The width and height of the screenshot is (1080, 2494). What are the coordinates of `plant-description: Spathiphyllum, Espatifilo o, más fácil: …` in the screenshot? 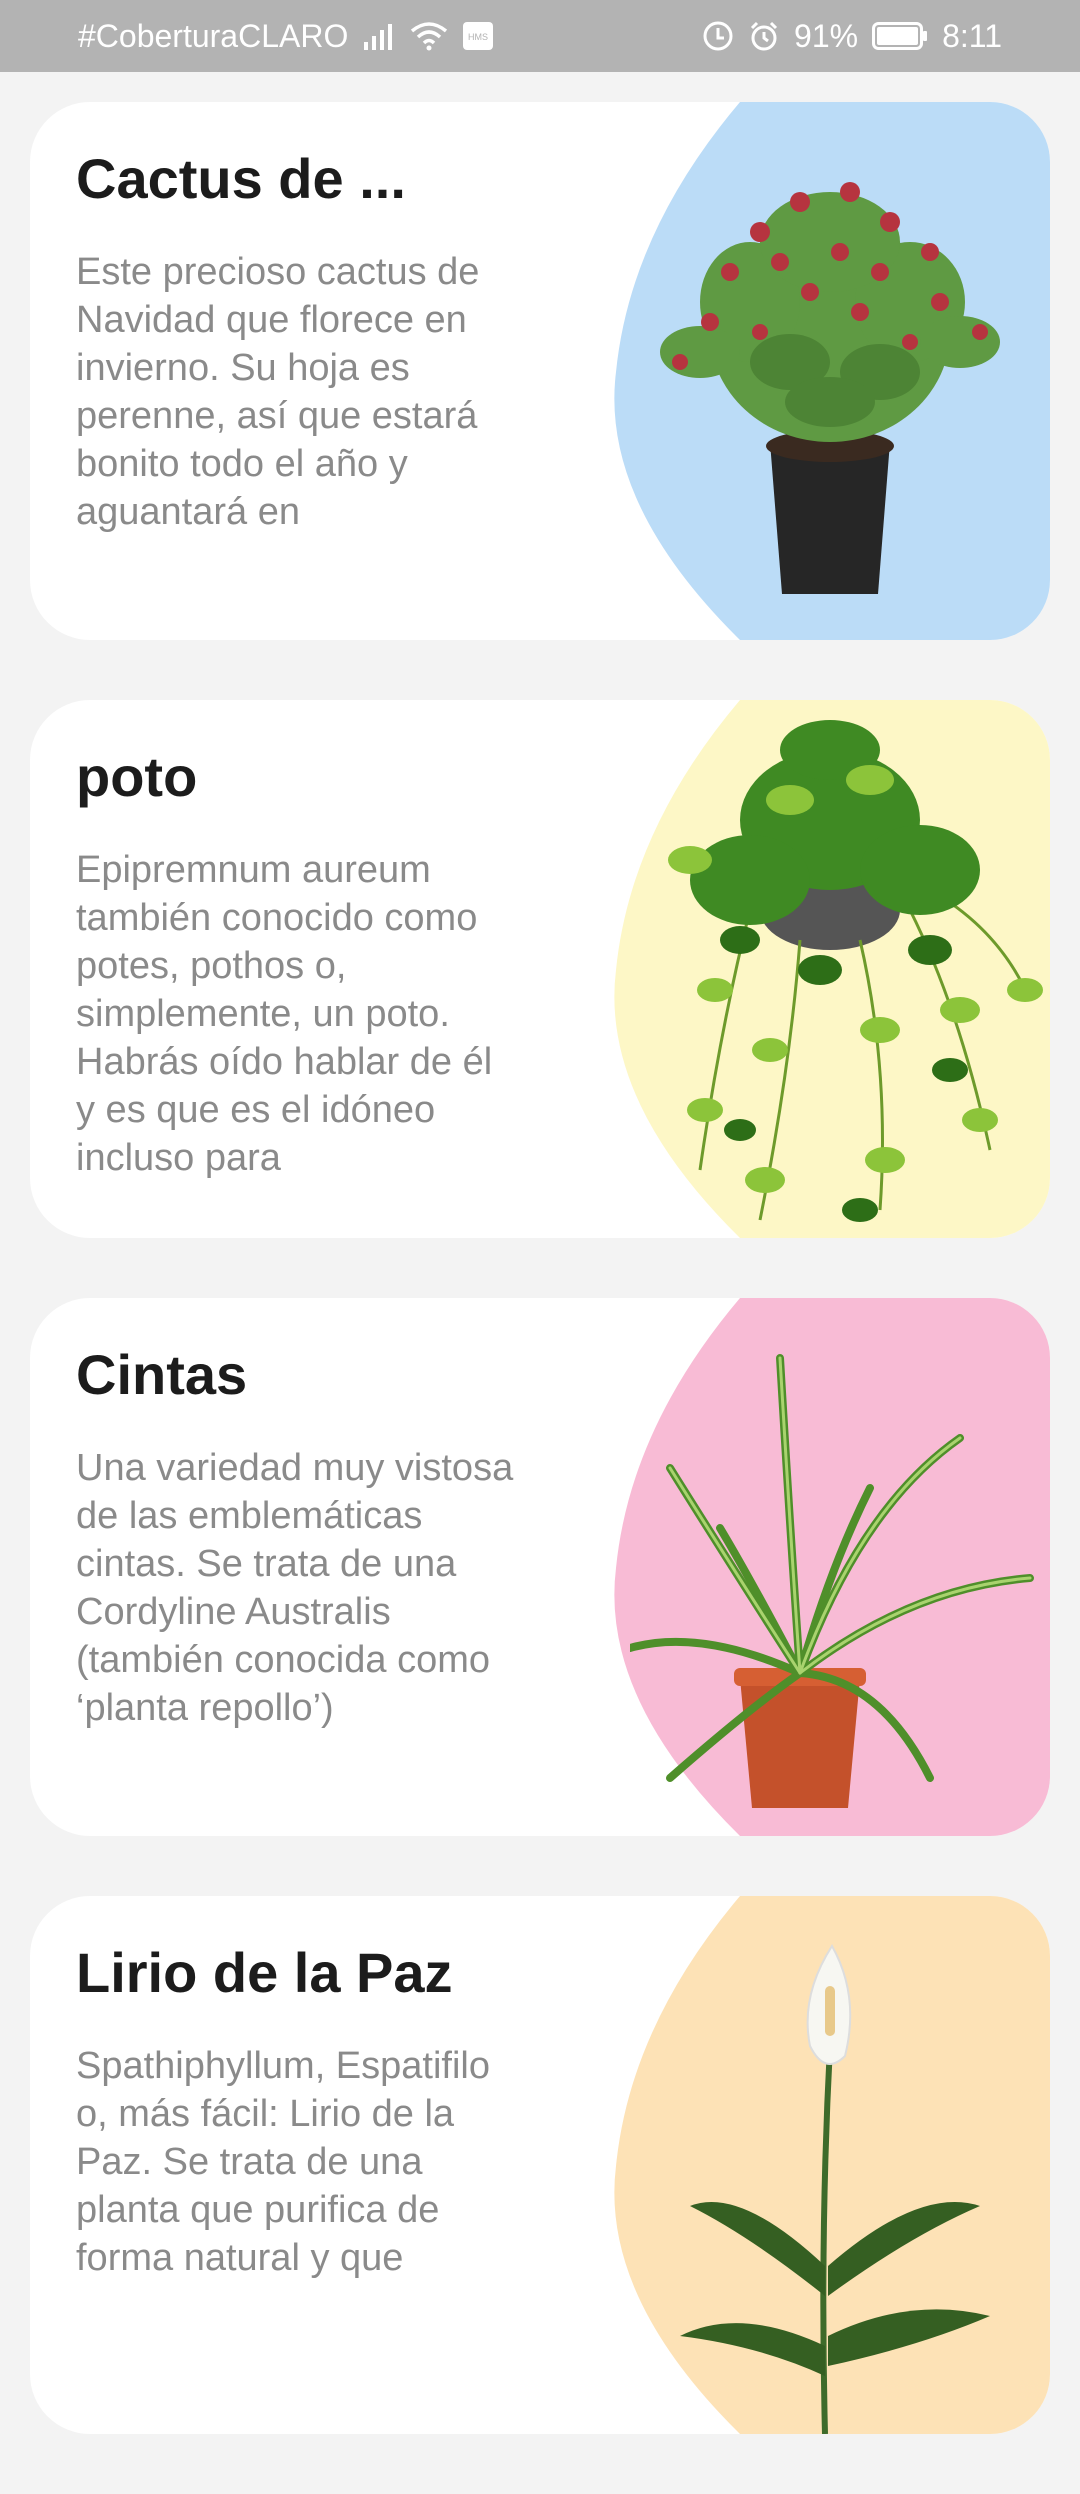 It's located at (283, 2162).